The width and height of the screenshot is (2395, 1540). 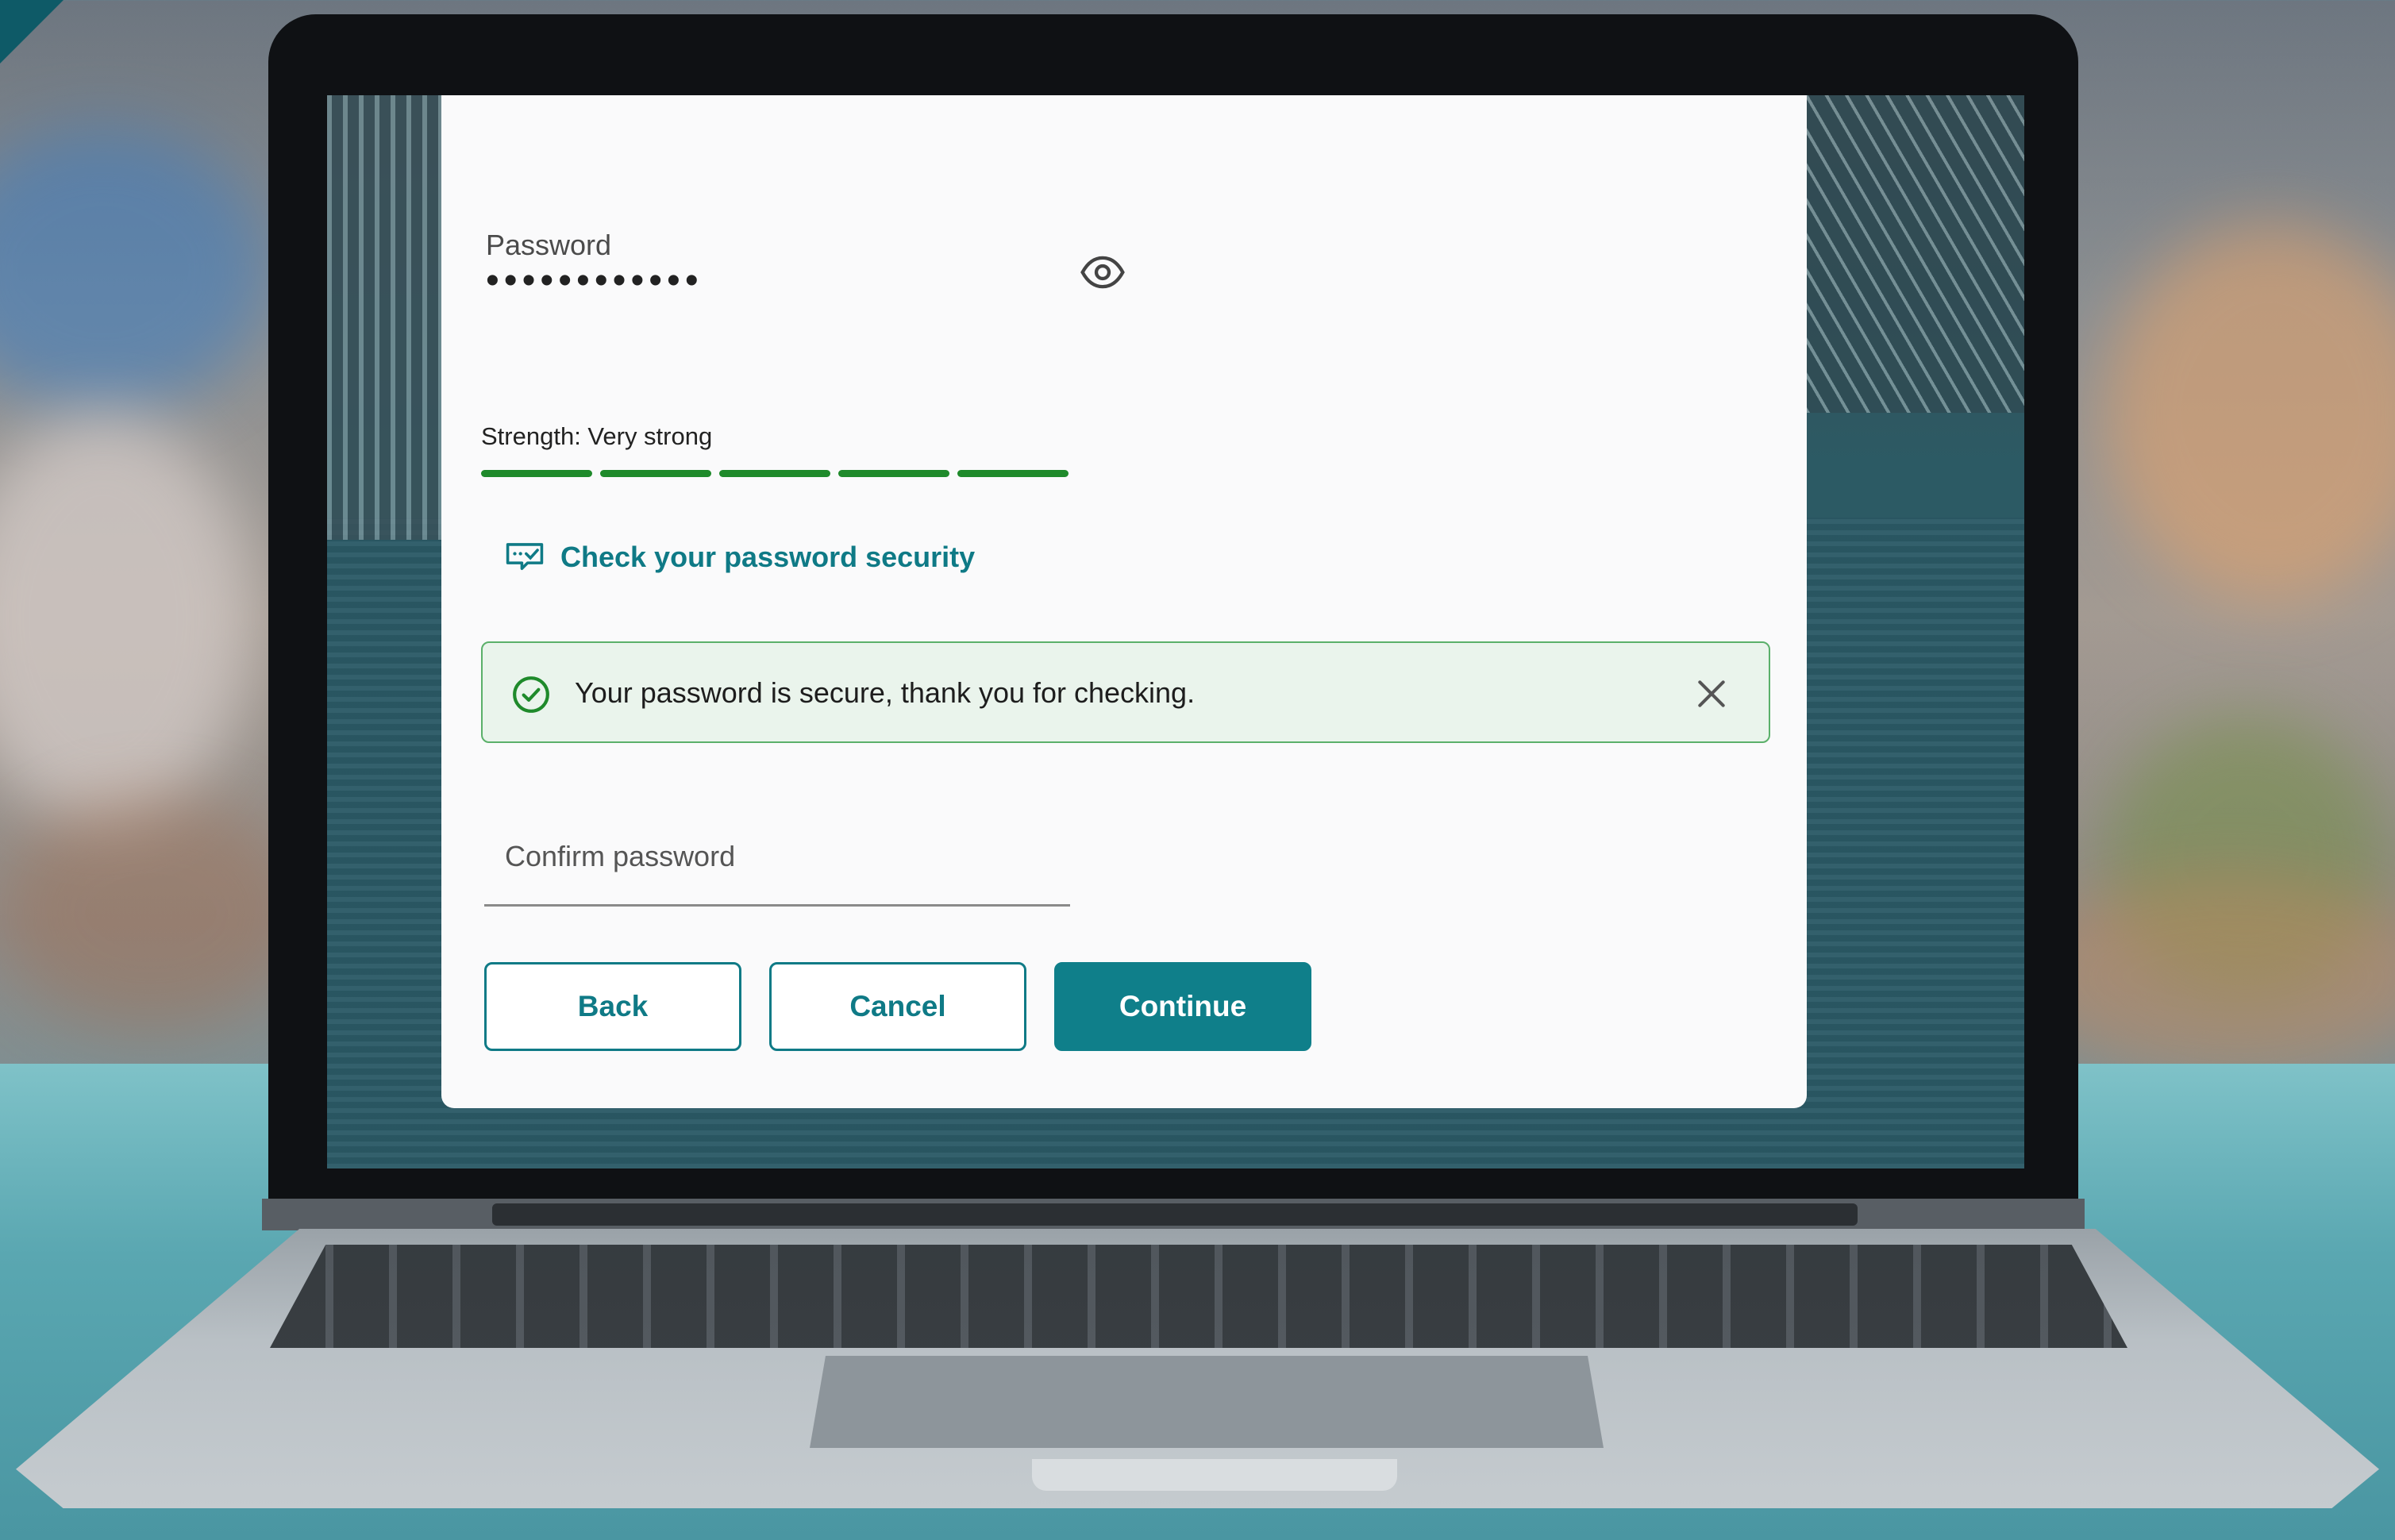 What do you see at coordinates (1198, 1296) in the screenshot?
I see `laptop-keyboard` at bounding box center [1198, 1296].